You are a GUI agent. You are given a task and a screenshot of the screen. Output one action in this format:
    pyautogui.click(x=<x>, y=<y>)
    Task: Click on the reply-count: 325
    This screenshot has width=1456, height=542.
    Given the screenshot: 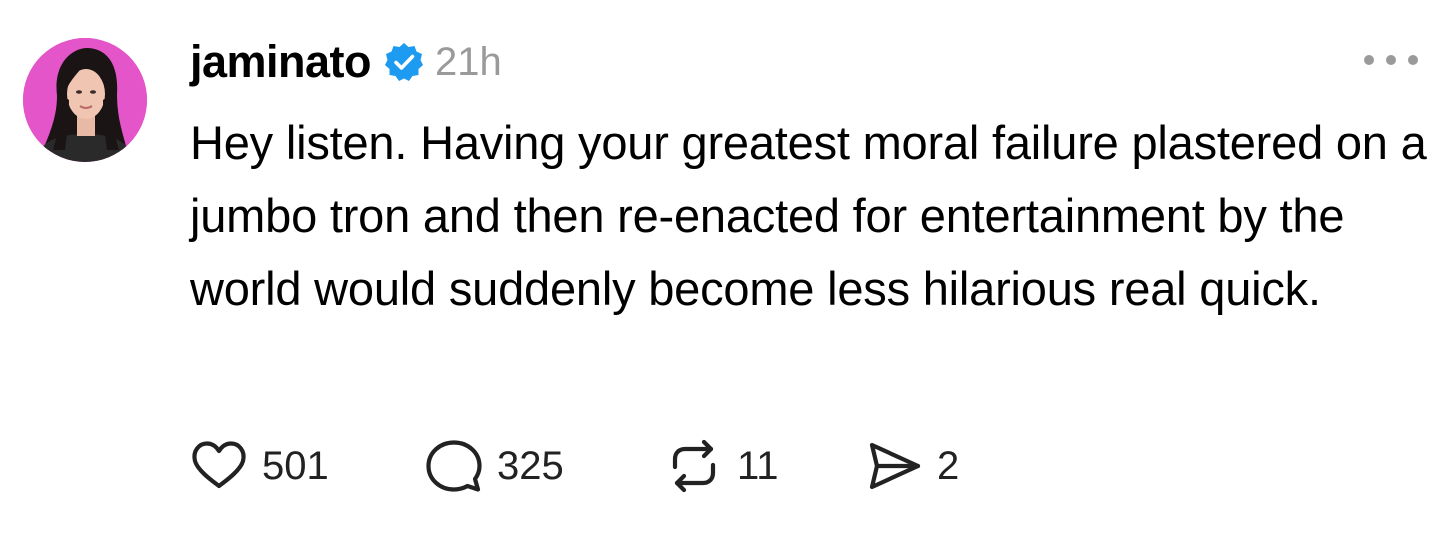 What is the action you would take?
    pyautogui.click(x=530, y=465)
    